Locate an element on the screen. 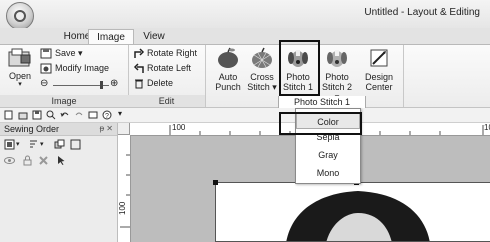 The image size is (490, 242). frame-icon is located at coordinates (75, 144).